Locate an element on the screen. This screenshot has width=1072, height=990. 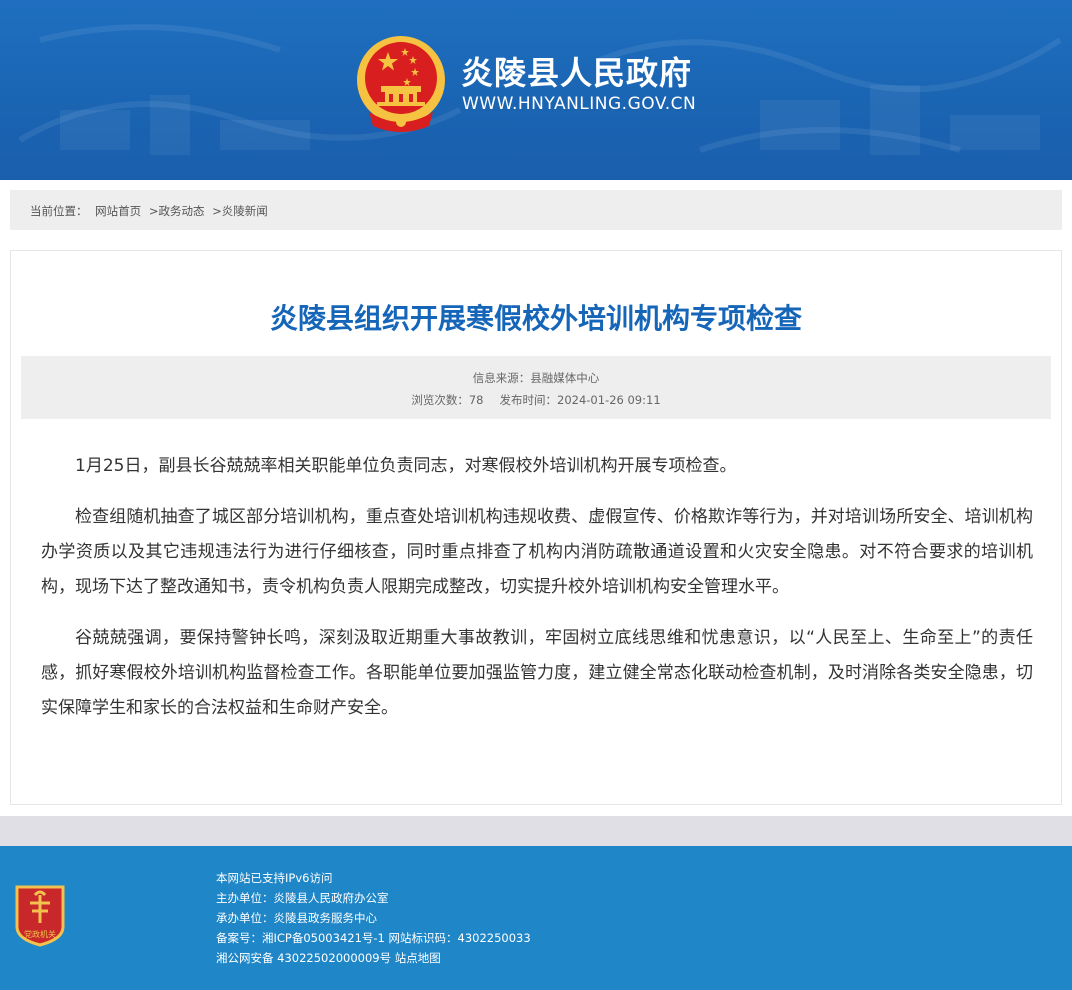
publish-date-label: 发布时间： is located at coordinates (528, 400).